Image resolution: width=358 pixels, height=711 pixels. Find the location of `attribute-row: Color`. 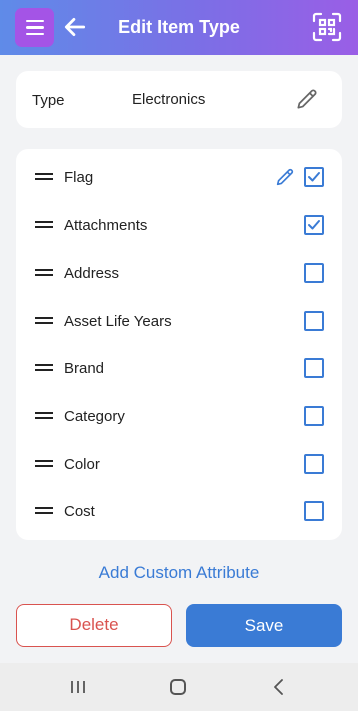

attribute-row: Color is located at coordinates (179, 462).